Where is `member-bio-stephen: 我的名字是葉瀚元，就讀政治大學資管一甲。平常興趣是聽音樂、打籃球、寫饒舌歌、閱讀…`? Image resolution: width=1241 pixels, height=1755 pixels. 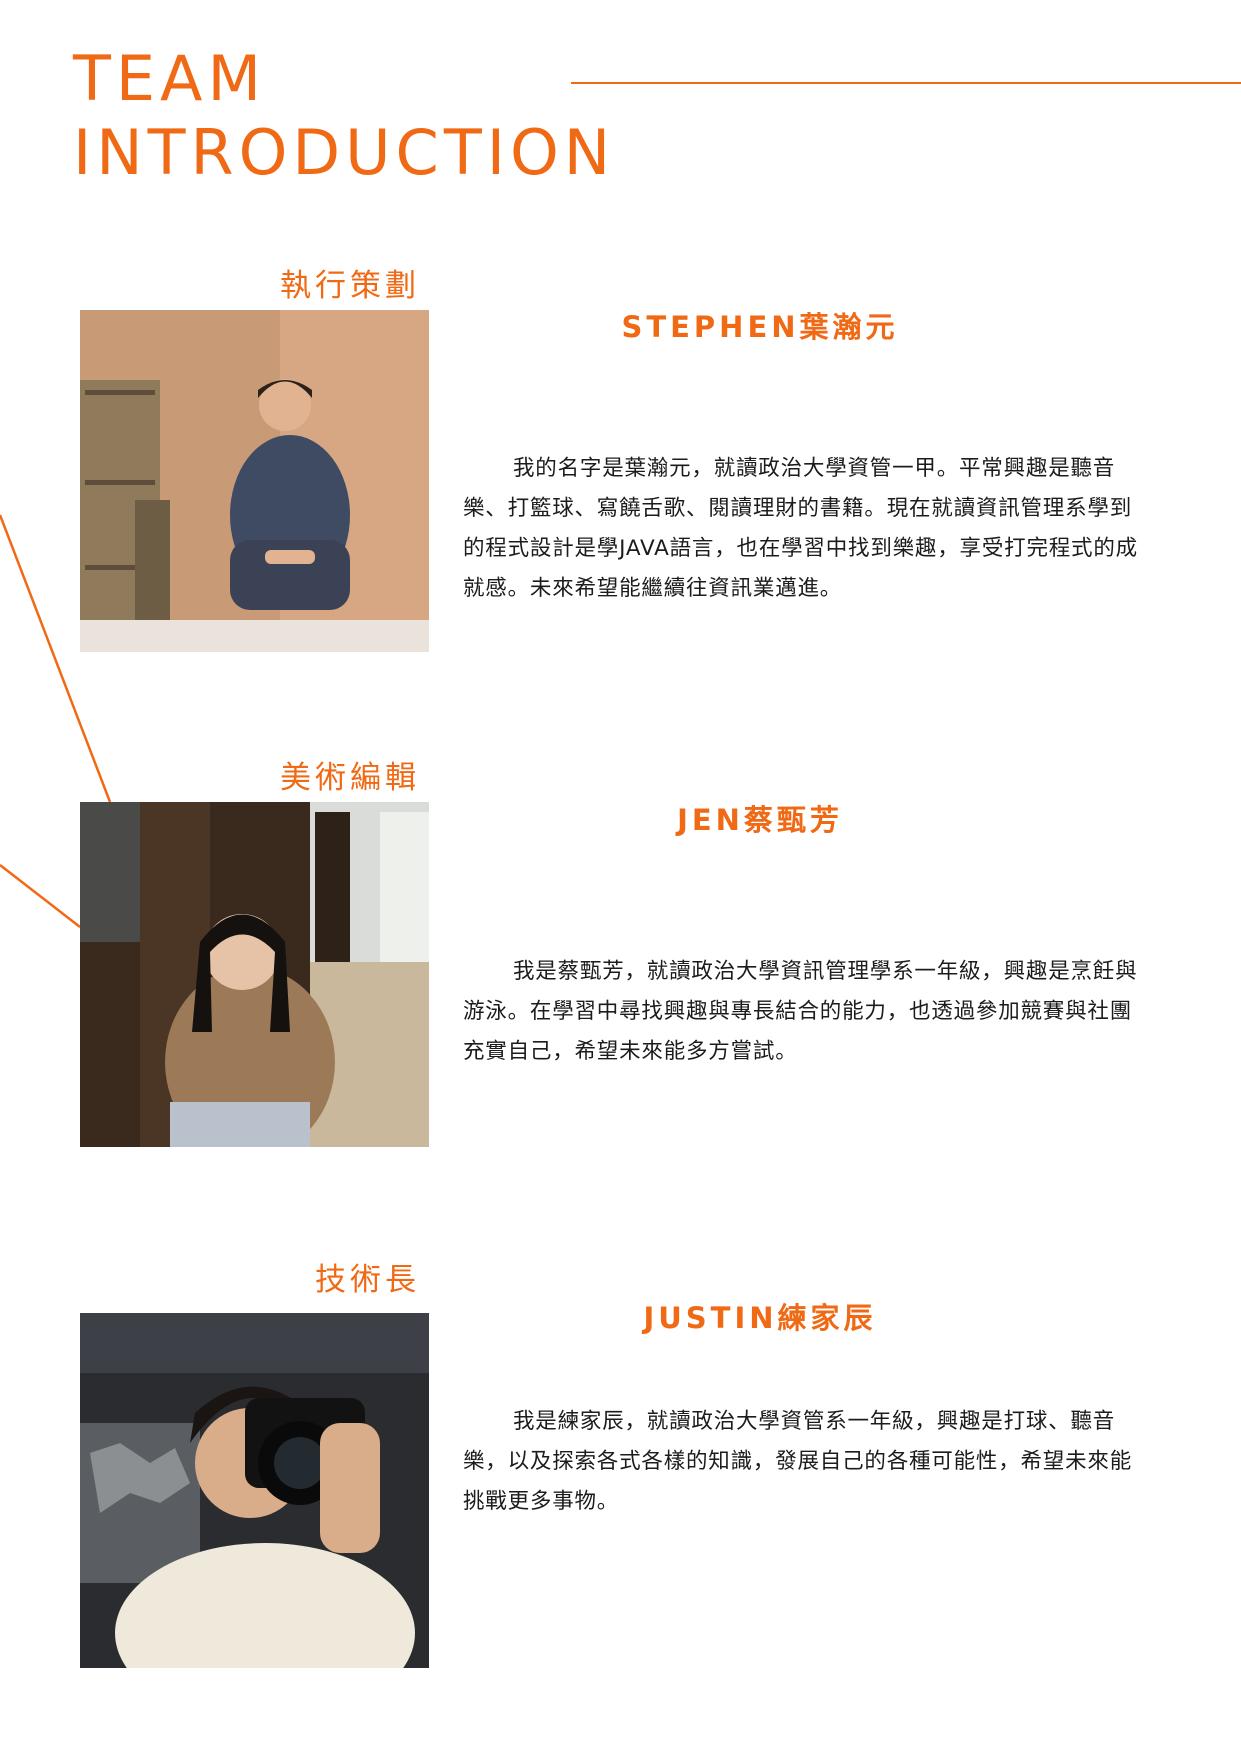
member-bio-stephen: 我的名字是葉瀚元，就讀政治大學資管一甲。平常興趣是聽音樂、打籃球、寫饒舌歌、閱讀… is located at coordinates (800, 528).